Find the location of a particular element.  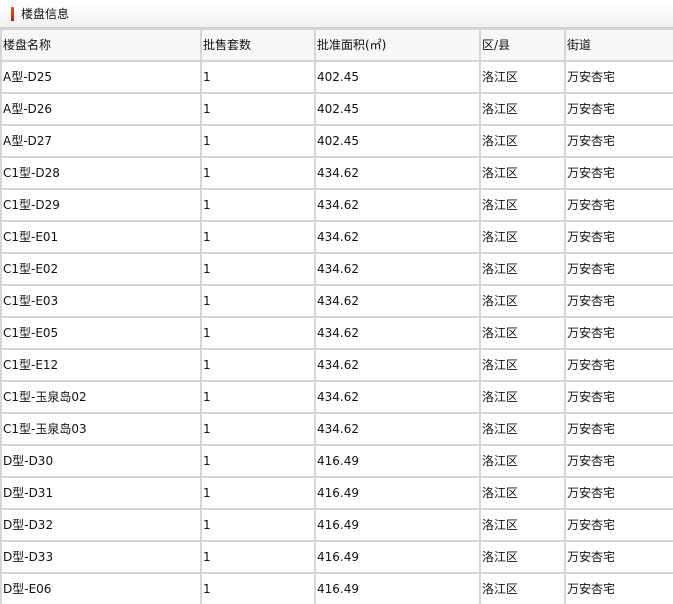

cell-name: C1型-玉泉岛03 is located at coordinates (101, 429).